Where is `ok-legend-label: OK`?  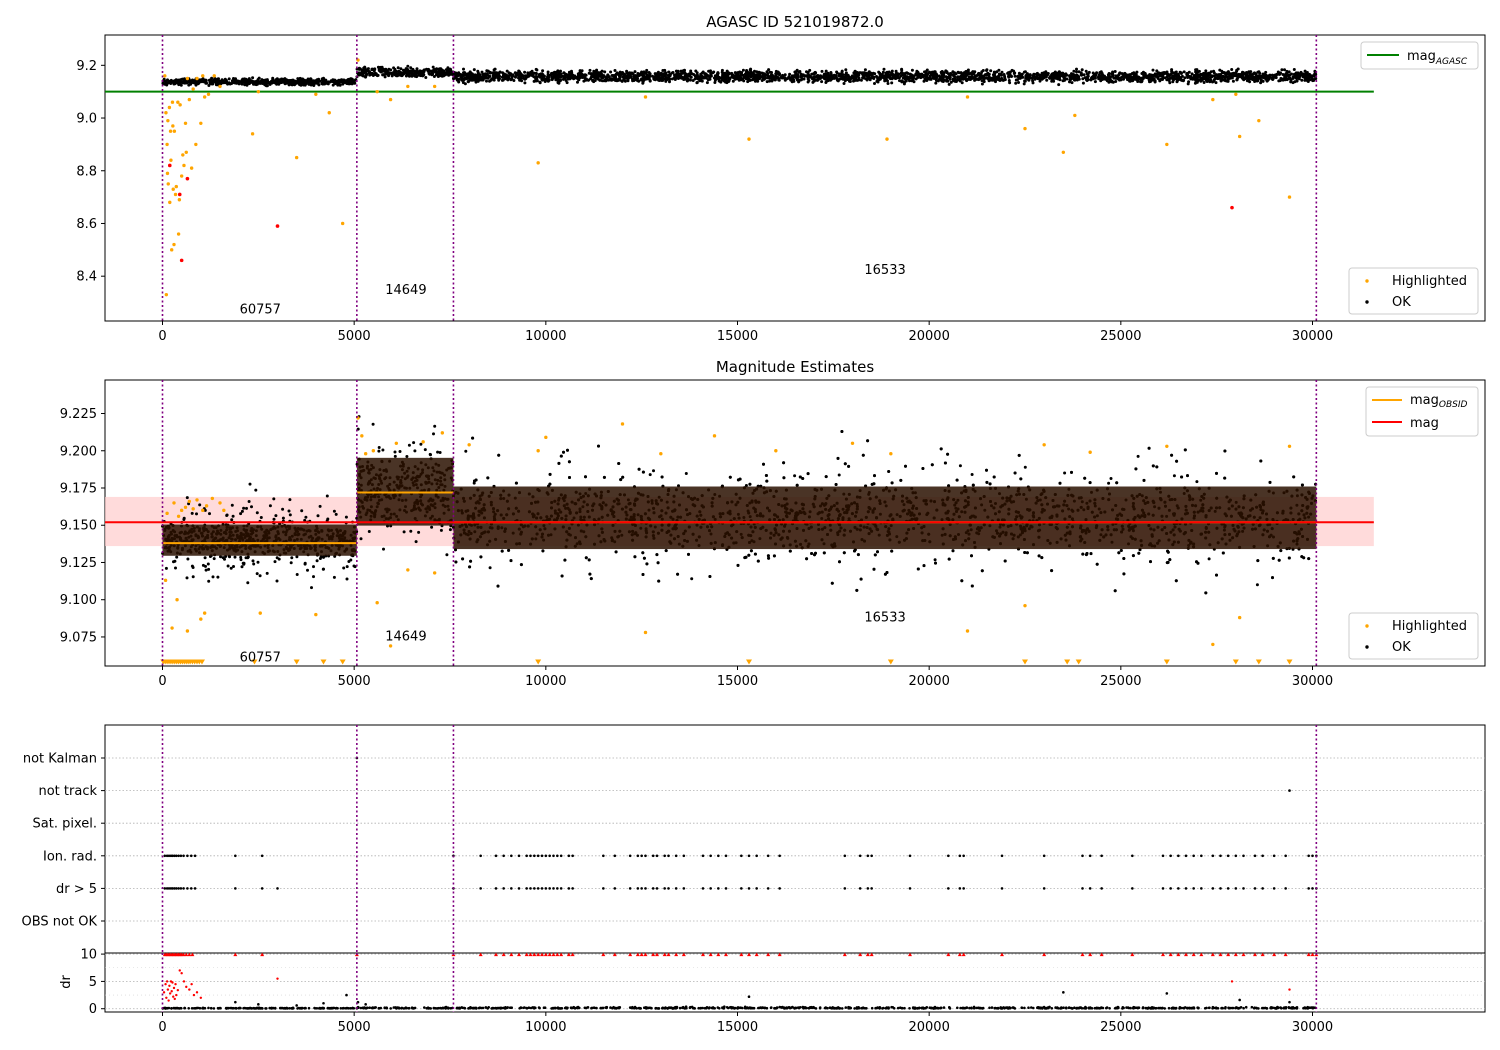
ok-legend-label: OK is located at coordinates (1401, 302).